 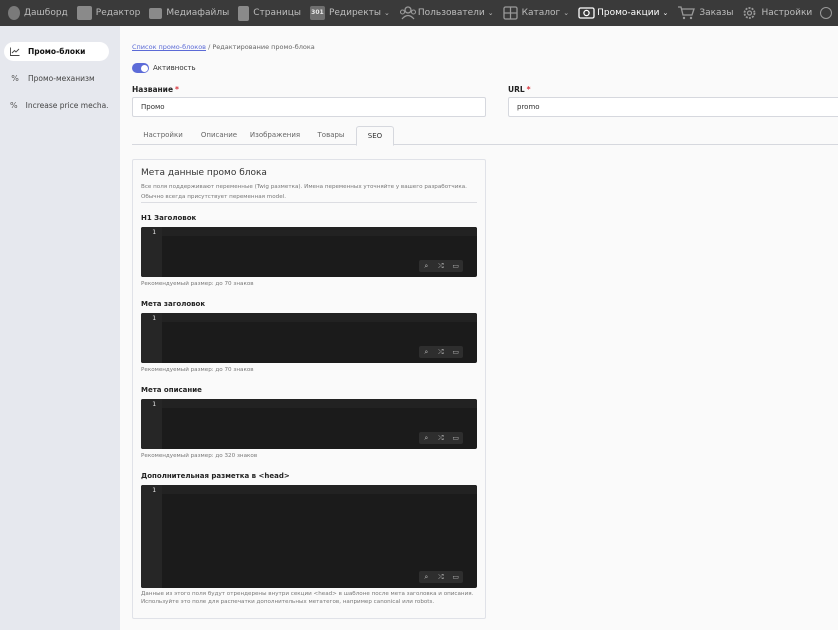 I want to click on tab-seo: SEO, so click(x=375, y=136).